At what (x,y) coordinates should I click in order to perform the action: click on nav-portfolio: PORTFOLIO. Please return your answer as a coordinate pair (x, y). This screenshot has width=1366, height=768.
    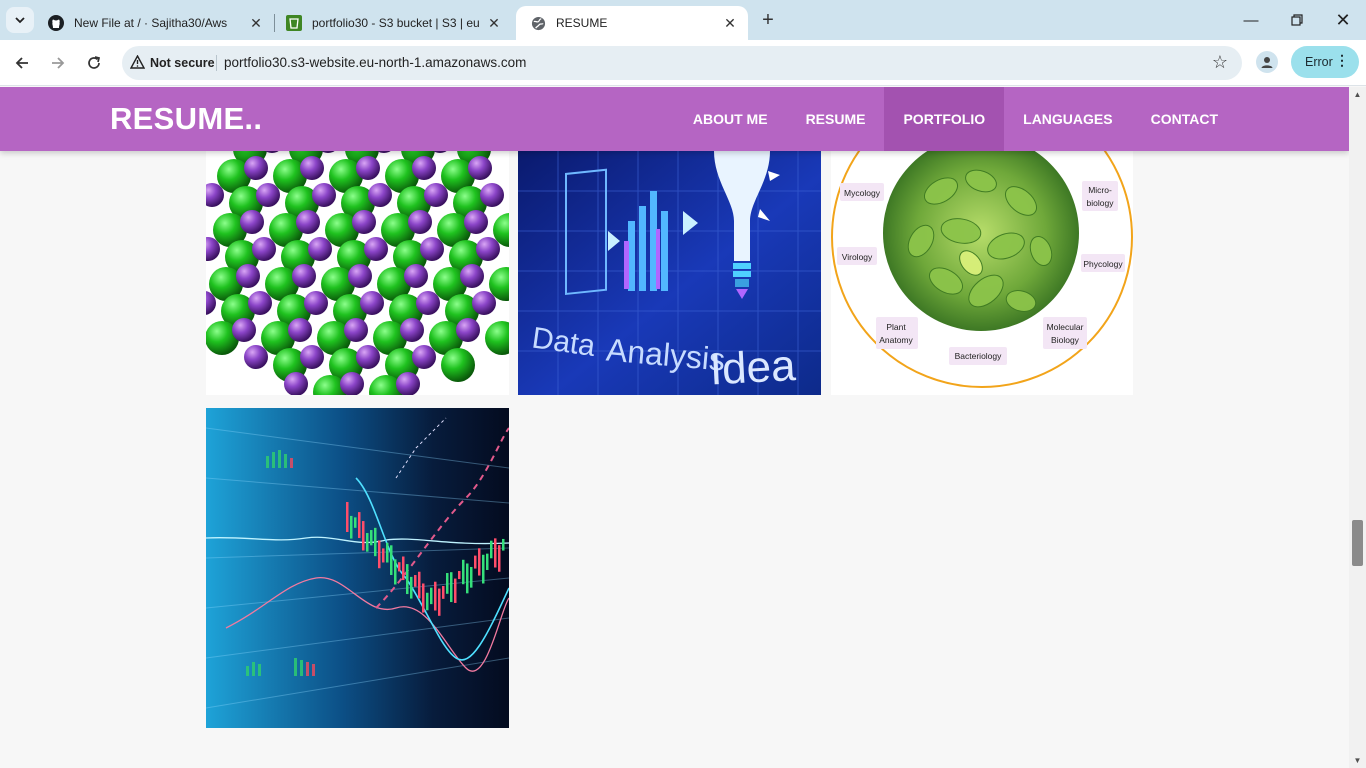
    Looking at the image, I should click on (944, 119).